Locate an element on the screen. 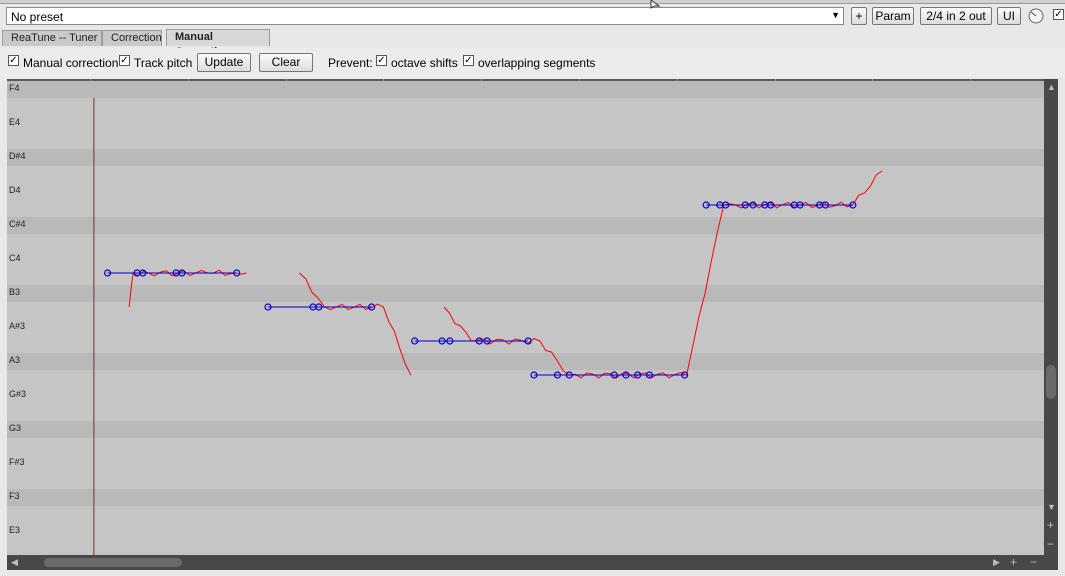 This screenshot has height=576, width=1065. add-preset-button: + is located at coordinates (859, 16).